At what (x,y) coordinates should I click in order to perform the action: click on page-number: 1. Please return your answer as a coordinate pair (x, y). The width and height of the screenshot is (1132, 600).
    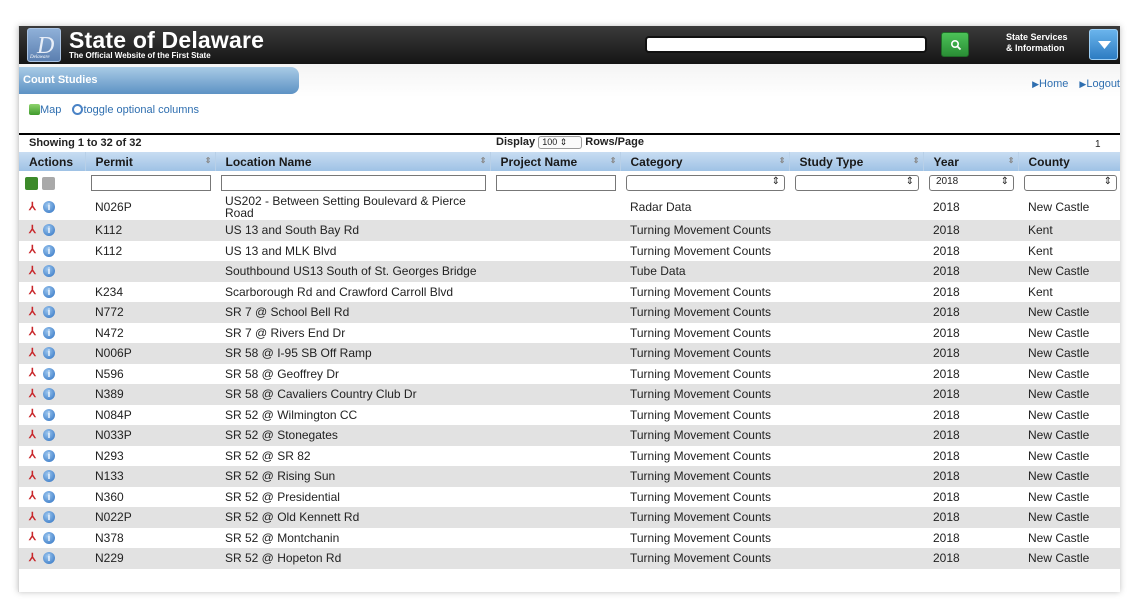
    Looking at the image, I should click on (1098, 144).